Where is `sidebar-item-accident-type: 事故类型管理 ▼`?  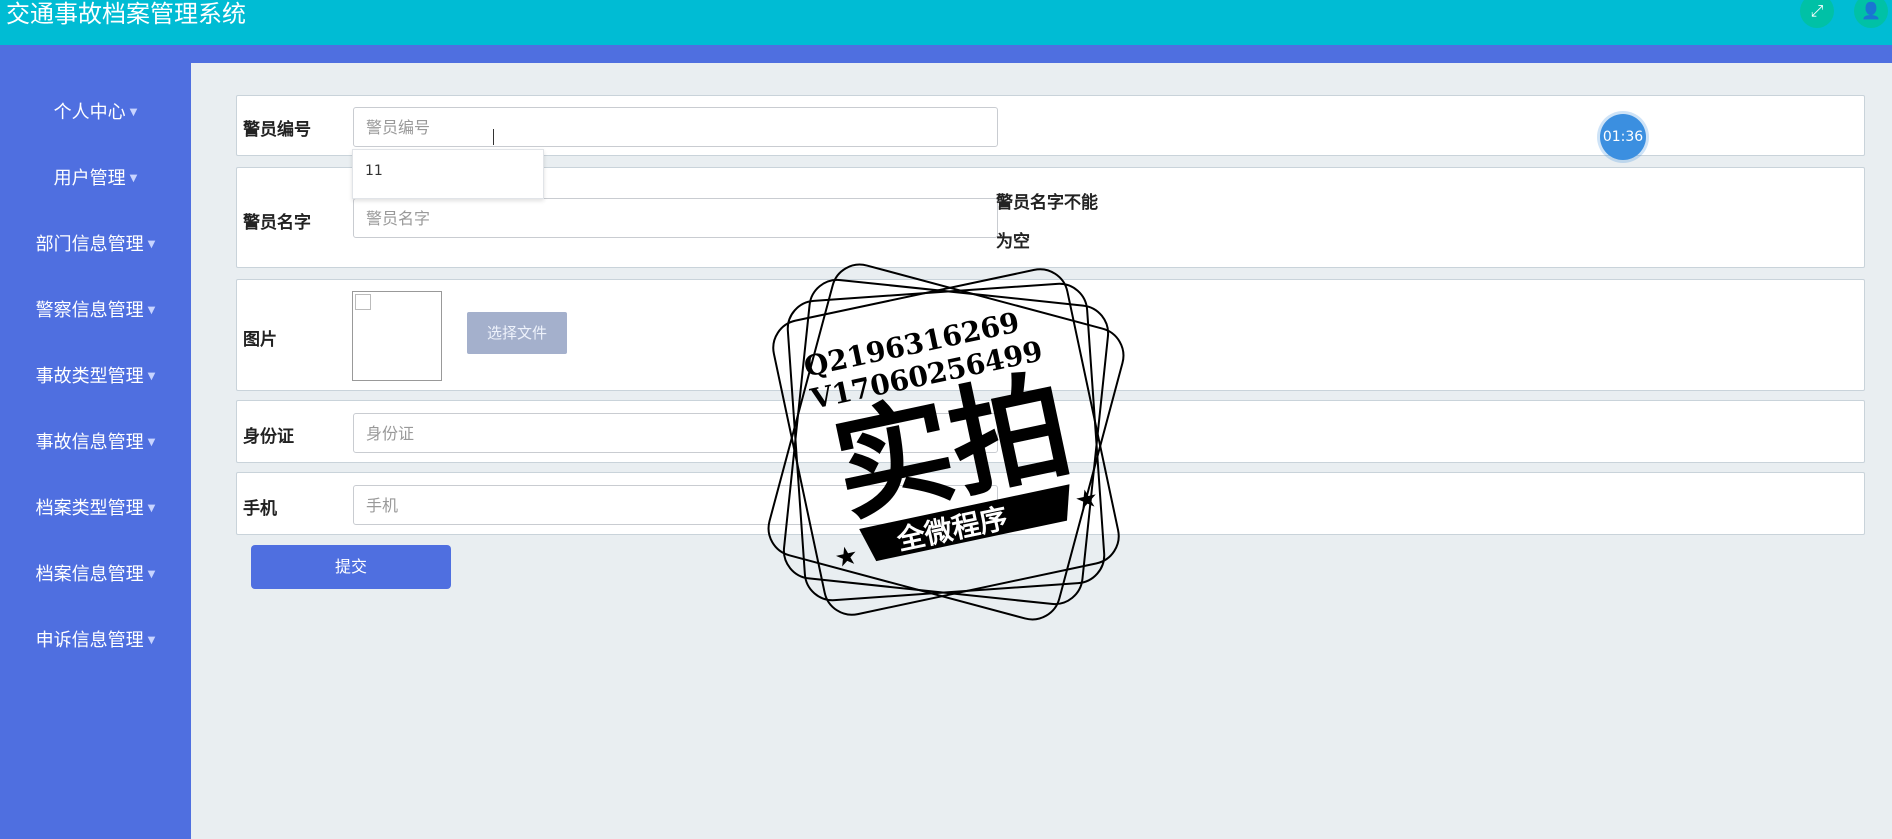 sidebar-item-accident-type: 事故类型管理 ▼ is located at coordinates (95, 377).